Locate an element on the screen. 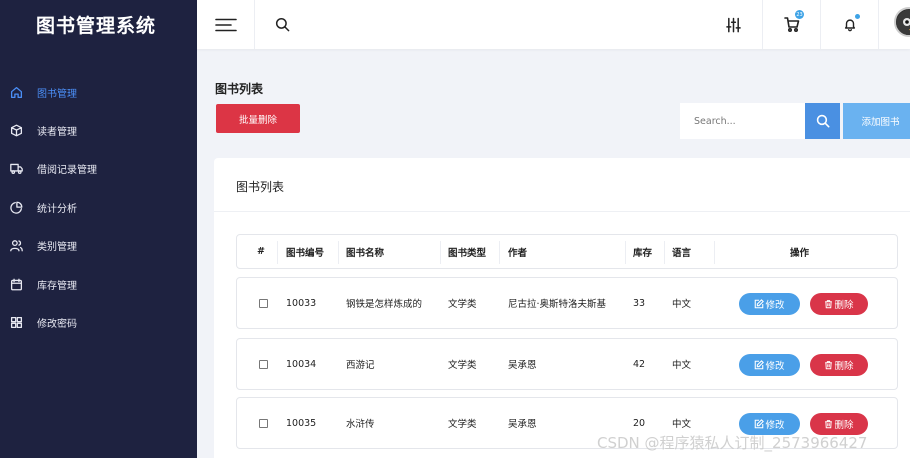  sidebar-nav: 图书管理 读者管理 借阅记录管理 统计分析 类别管理 库存管理 修改密码 is located at coordinates (98, 207).